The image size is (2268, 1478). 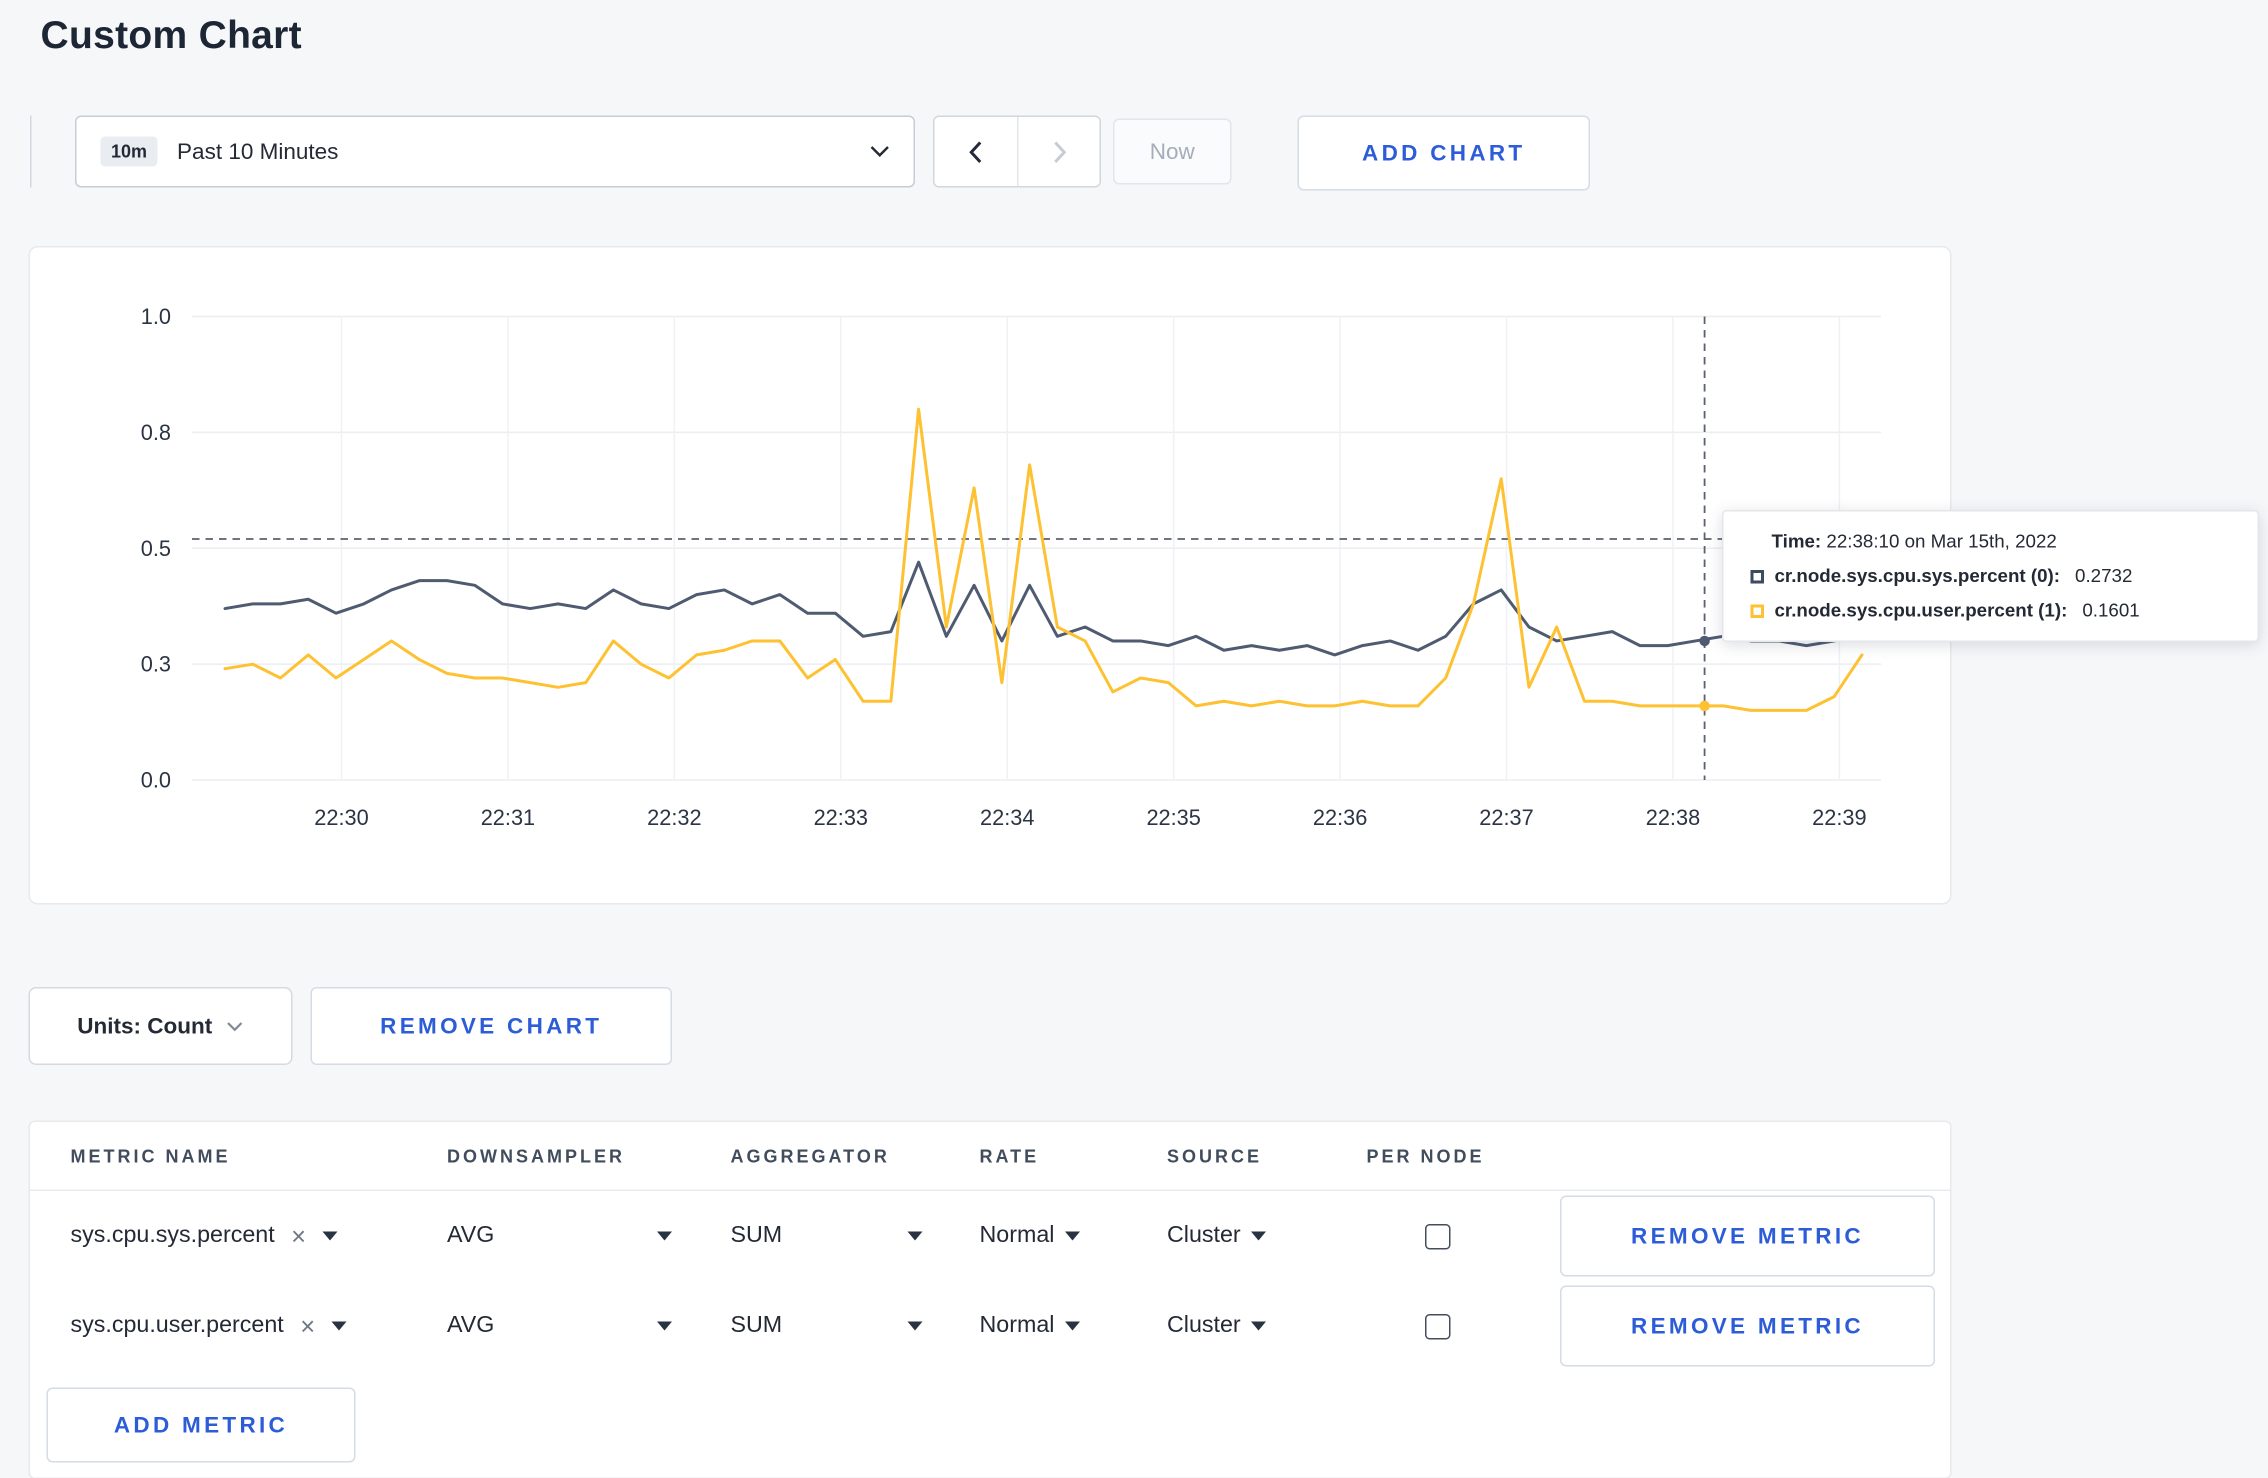 What do you see at coordinates (1172, 151) in the screenshot?
I see `now-button: Now` at bounding box center [1172, 151].